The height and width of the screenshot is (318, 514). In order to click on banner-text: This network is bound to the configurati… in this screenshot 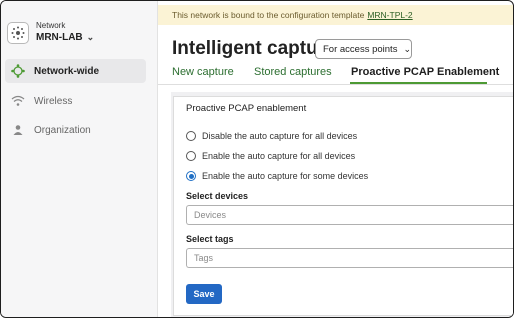, I will do `click(268, 15)`.